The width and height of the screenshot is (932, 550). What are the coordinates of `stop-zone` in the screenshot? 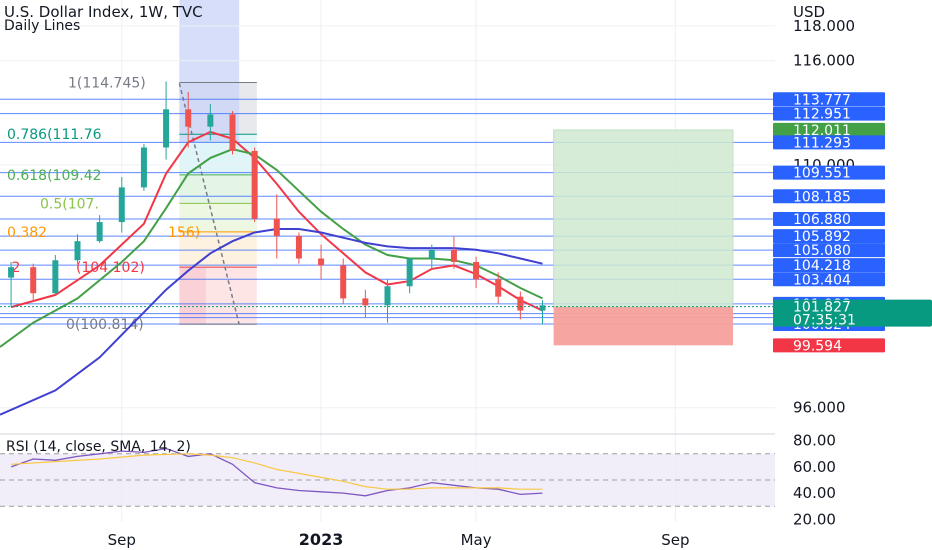 It's located at (643, 326).